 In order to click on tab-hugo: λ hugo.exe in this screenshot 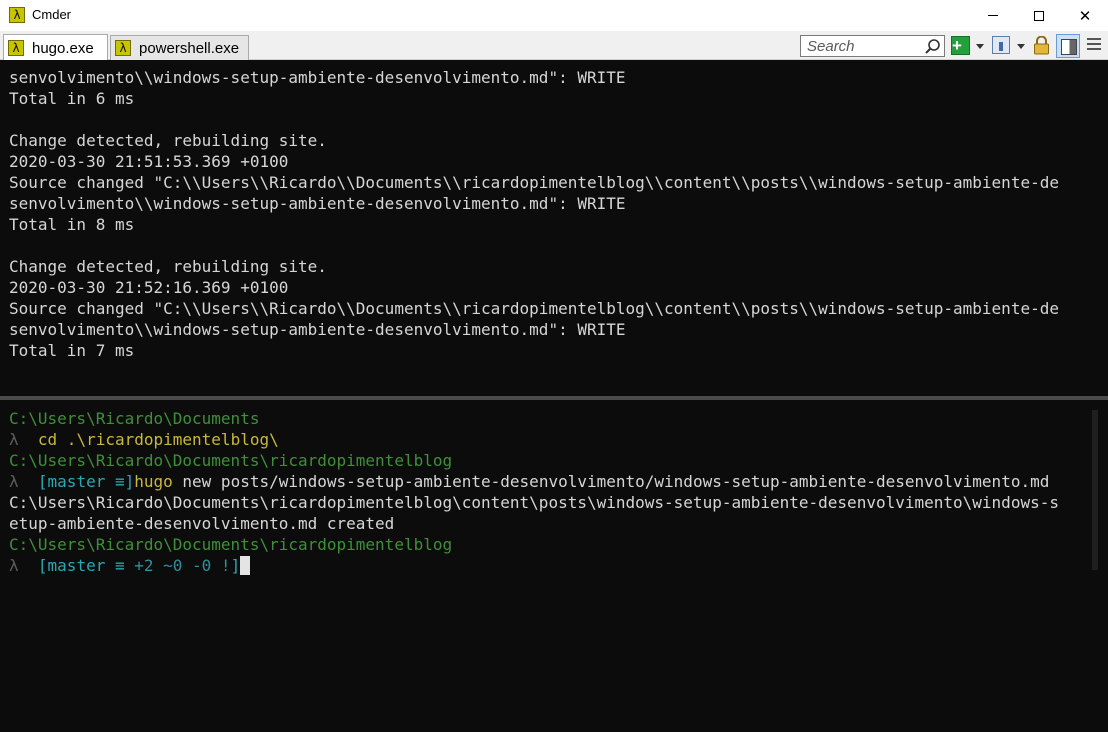, I will do `click(55, 47)`.